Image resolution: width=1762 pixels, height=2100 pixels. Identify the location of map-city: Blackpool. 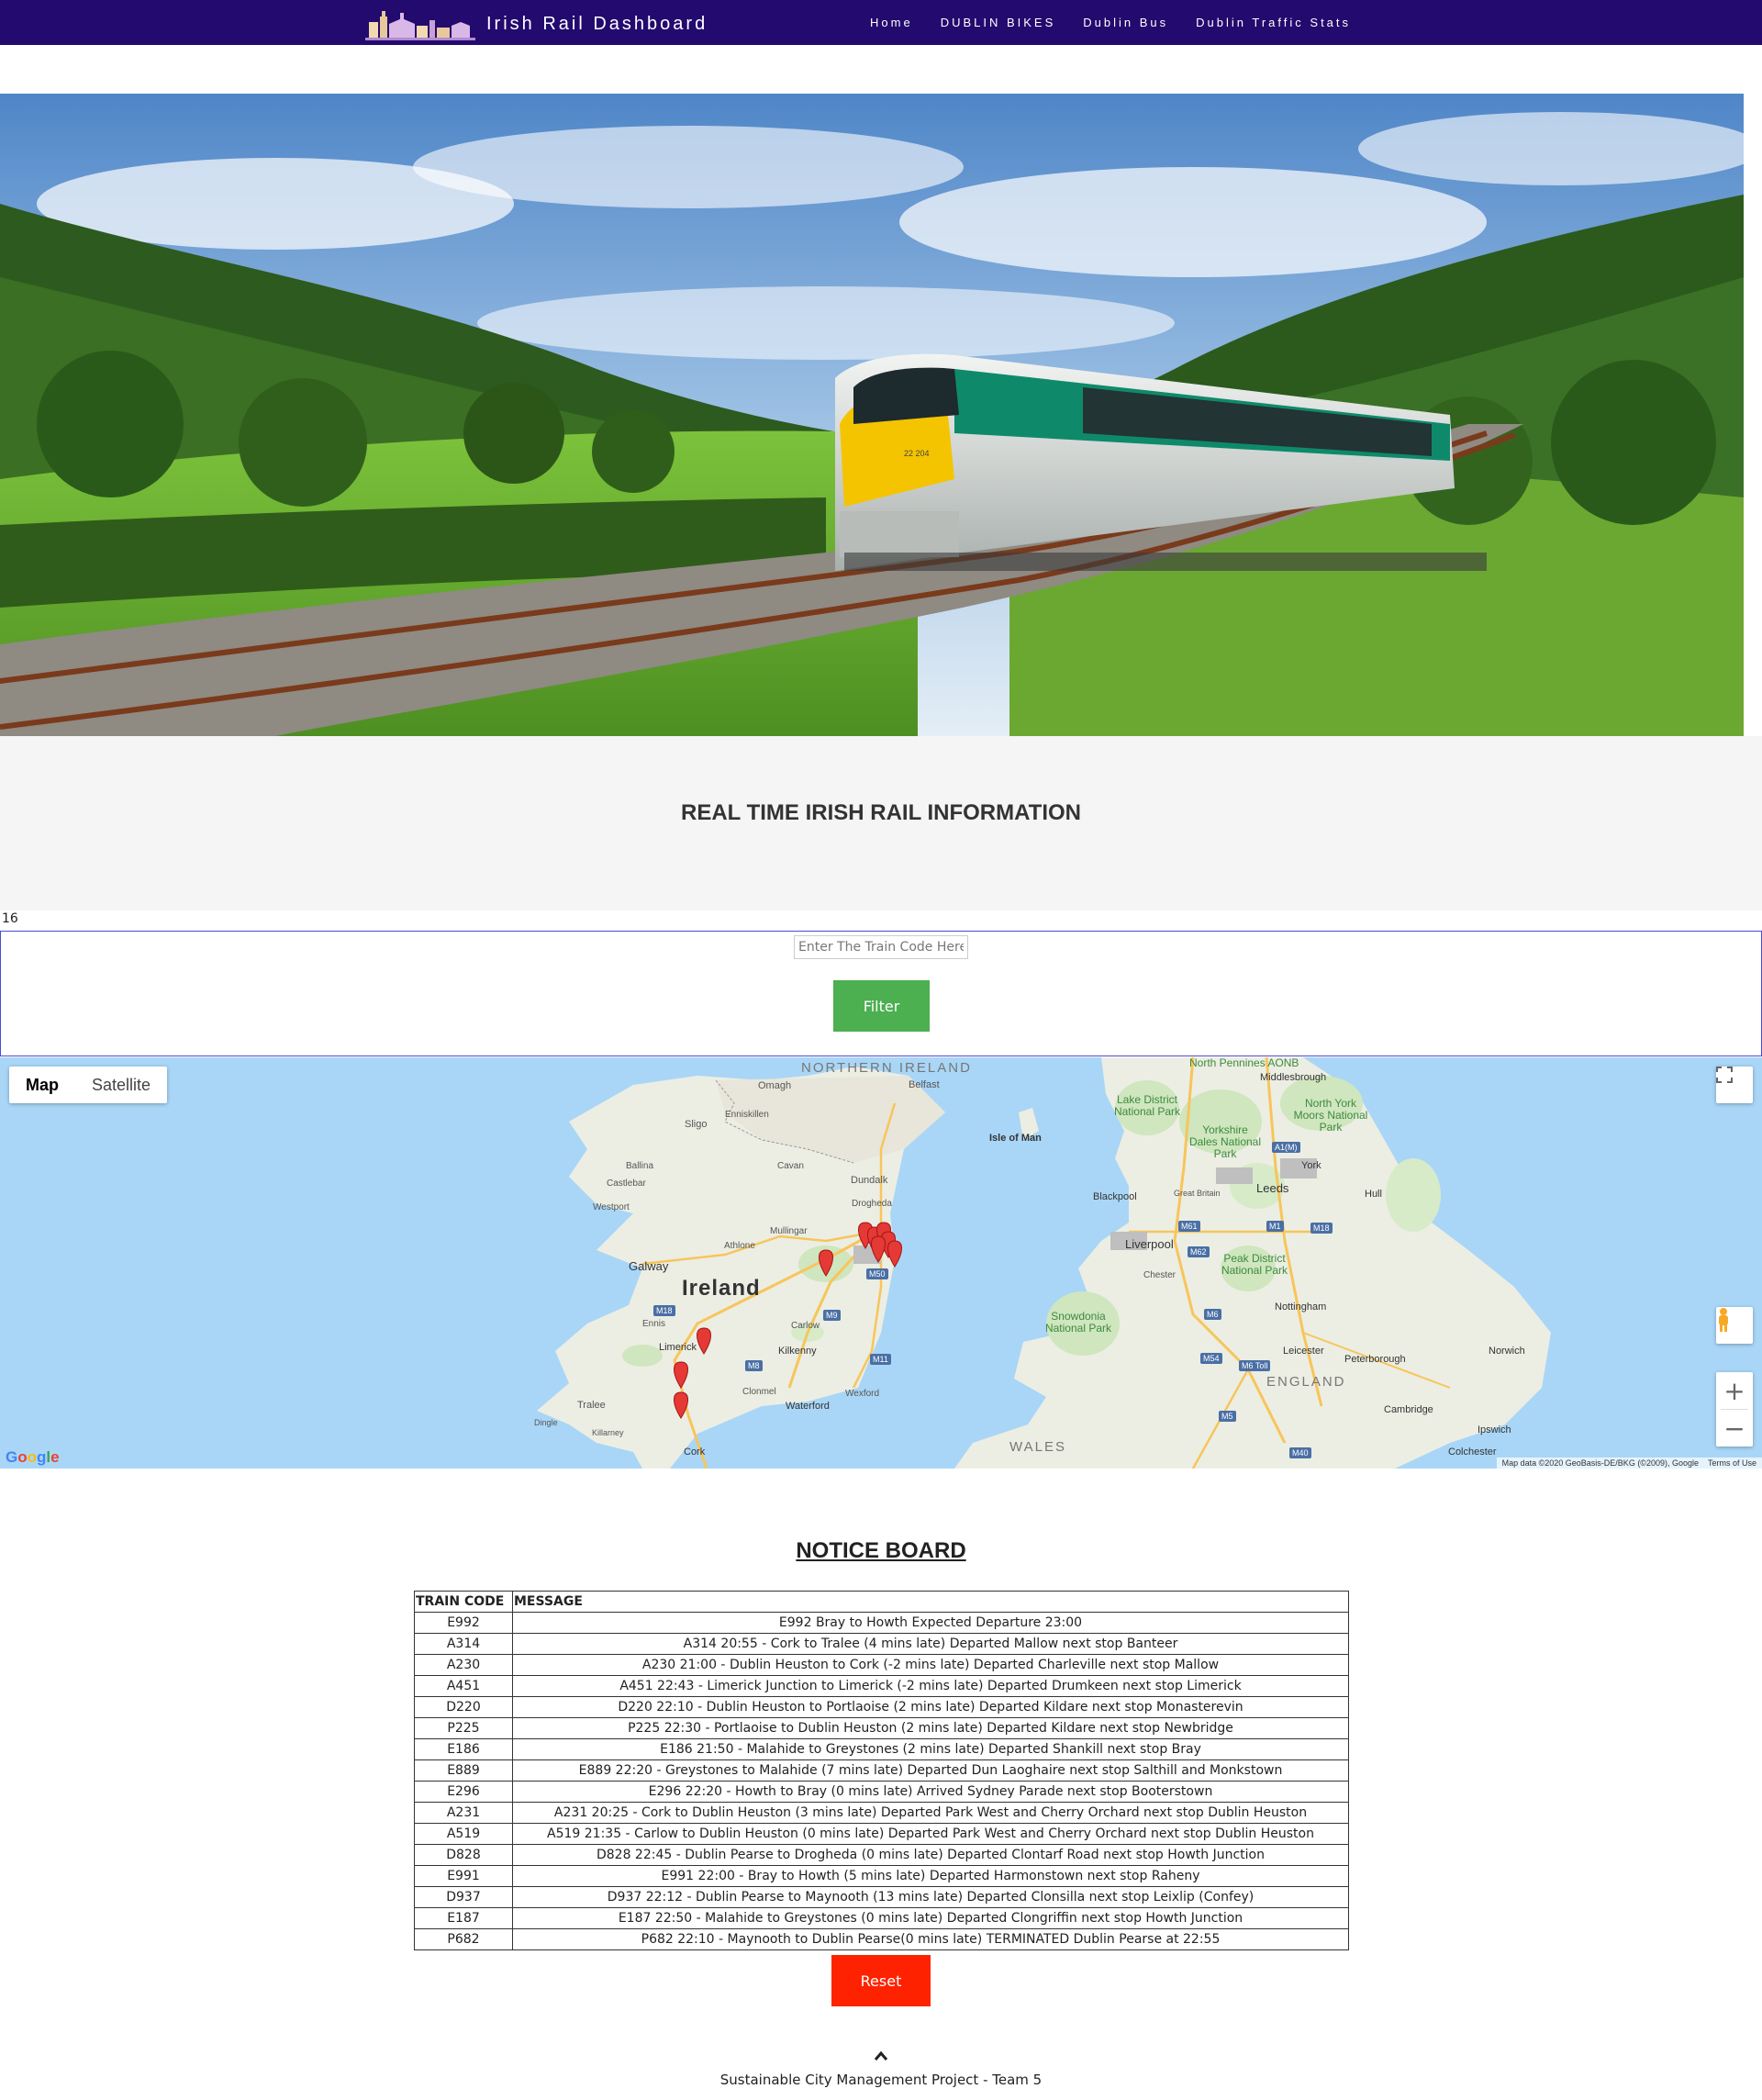
(1115, 1196).